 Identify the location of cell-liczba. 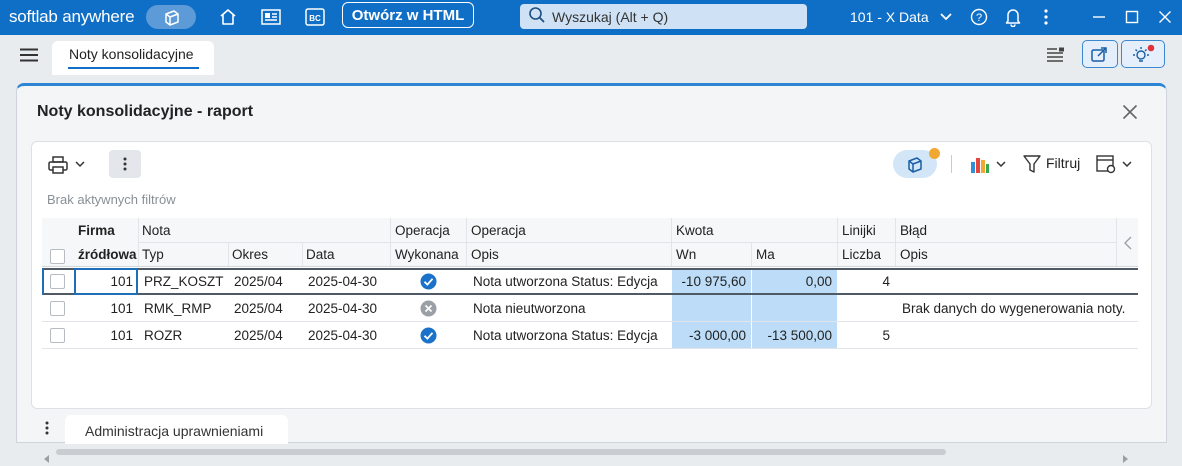
(866, 308).